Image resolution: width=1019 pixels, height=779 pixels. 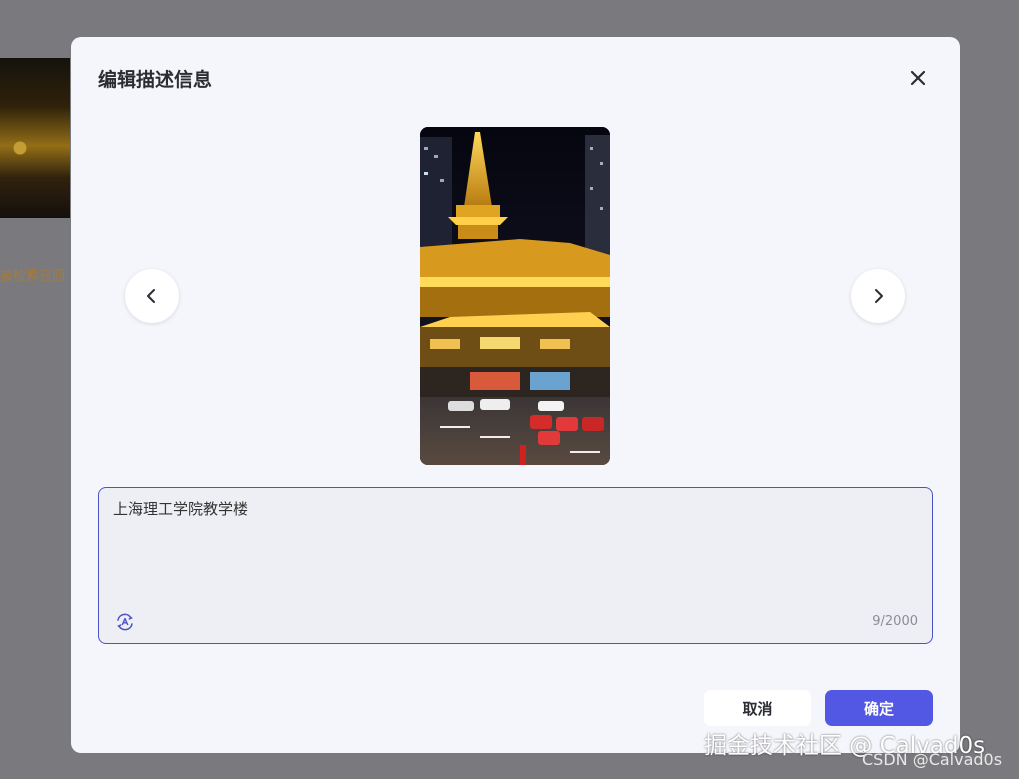 What do you see at coordinates (125, 622) in the screenshot?
I see `ai-rewrite-icon` at bounding box center [125, 622].